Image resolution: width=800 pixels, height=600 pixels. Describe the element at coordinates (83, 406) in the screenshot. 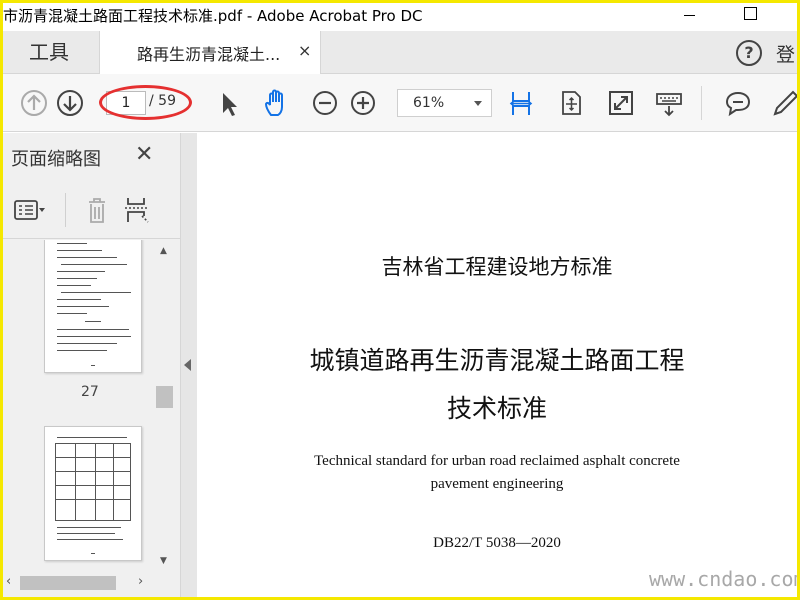

I see `thumbnail-list: 27` at that location.